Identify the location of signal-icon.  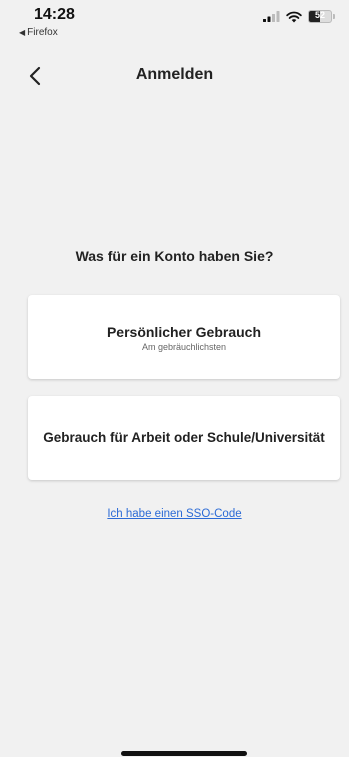
(271, 16).